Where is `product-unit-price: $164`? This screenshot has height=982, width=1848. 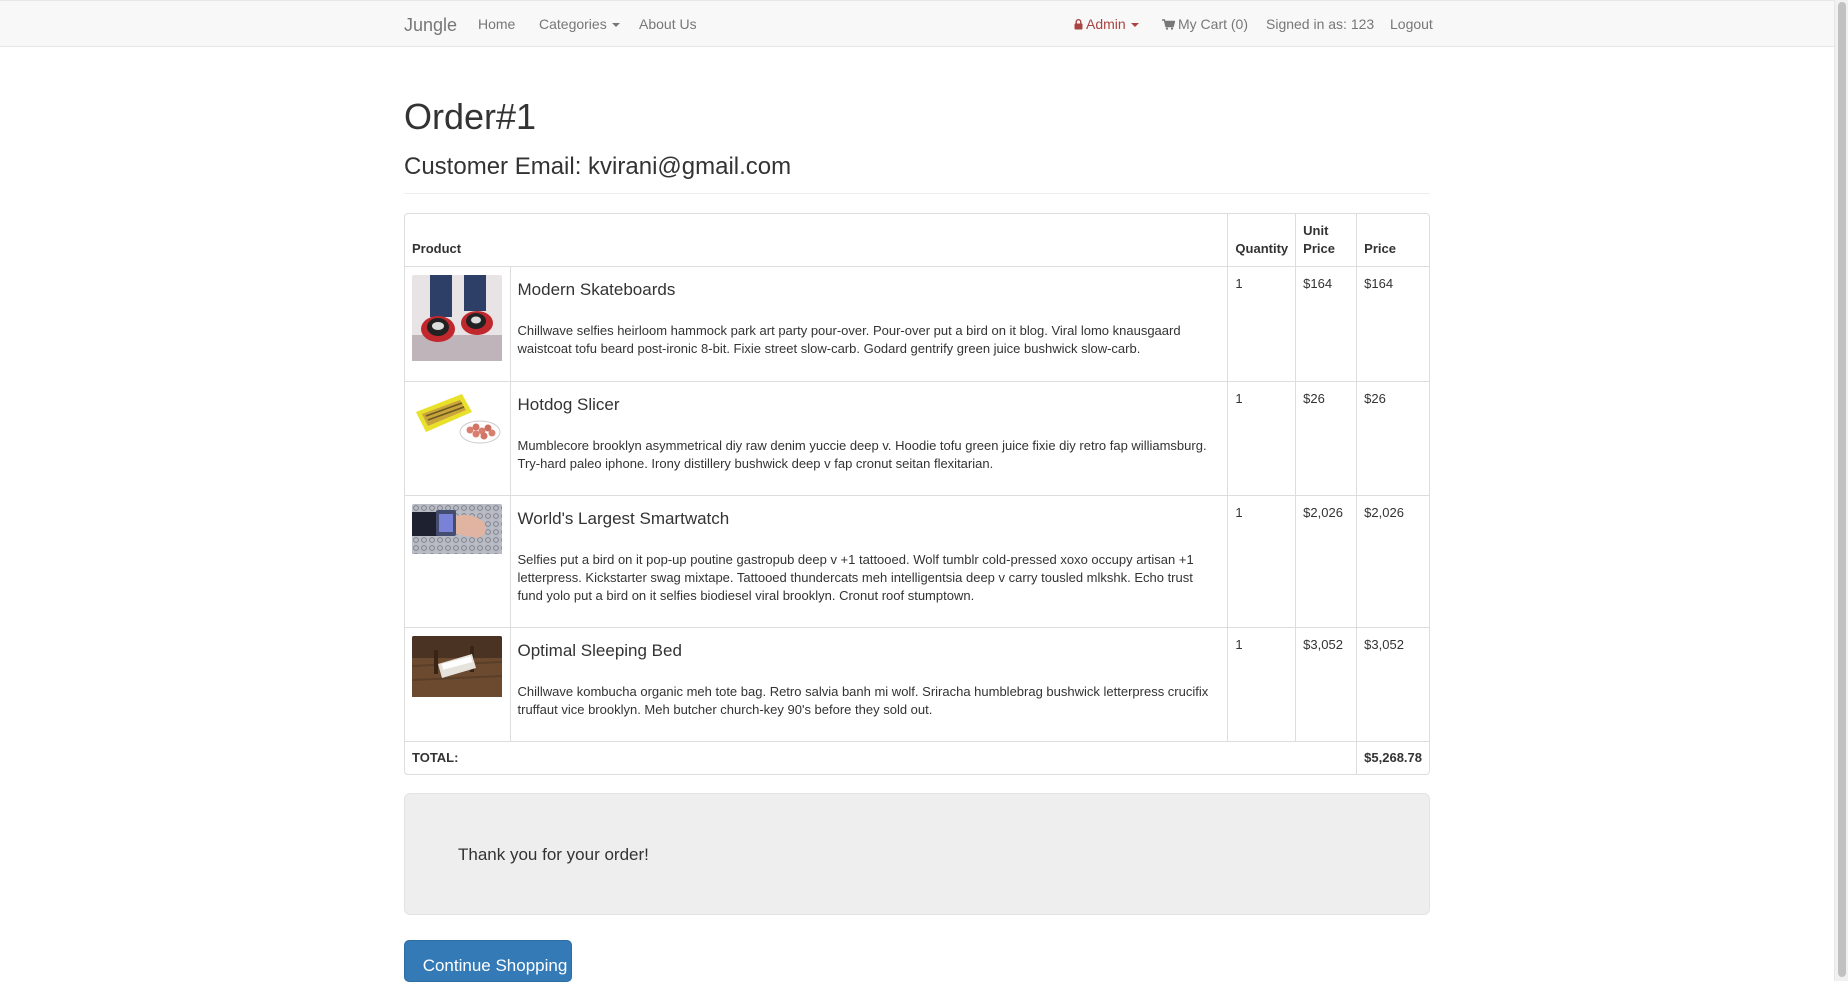 product-unit-price: $164 is located at coordinates (1326, 324).